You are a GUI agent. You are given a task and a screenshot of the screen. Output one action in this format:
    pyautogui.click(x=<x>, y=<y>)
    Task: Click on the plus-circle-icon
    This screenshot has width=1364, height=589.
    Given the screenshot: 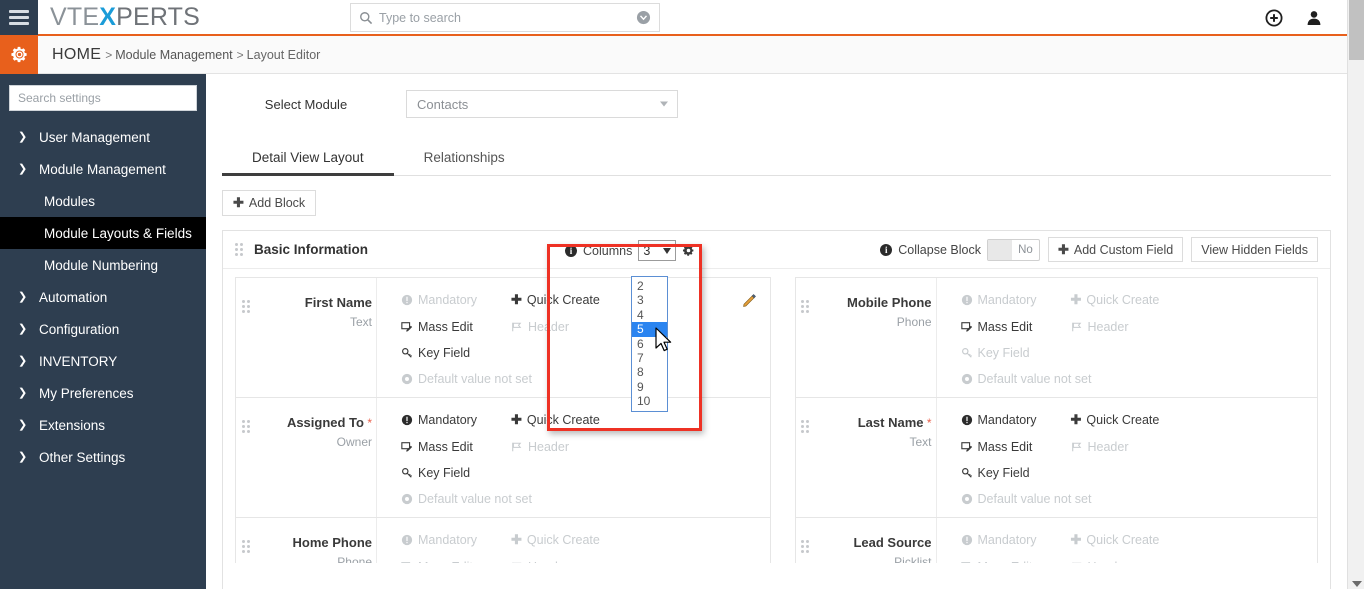 What is the action you would take?
    pyautogui.click(x=1274, y=18)
    